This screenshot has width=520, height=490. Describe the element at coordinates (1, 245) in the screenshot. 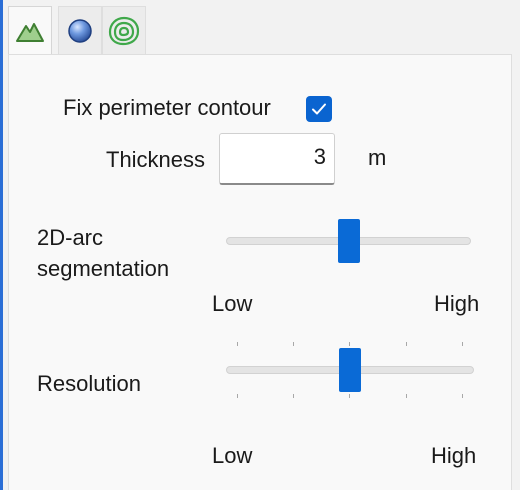

I see `window-edge-accent` at that location.